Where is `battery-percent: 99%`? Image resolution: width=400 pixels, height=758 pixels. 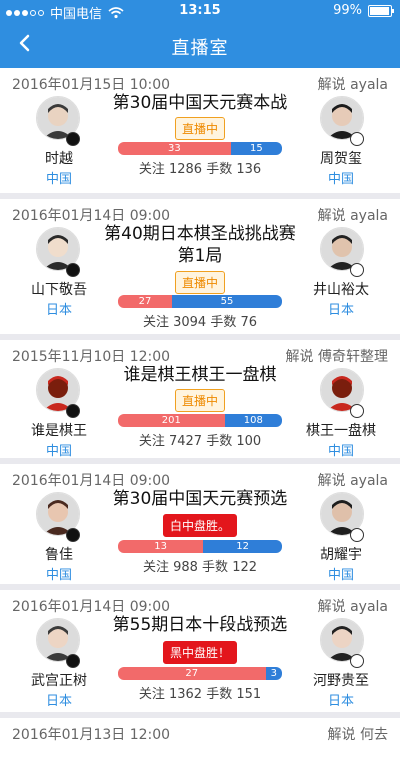 battery-percent: 99% is located at coordinates (347, 10).